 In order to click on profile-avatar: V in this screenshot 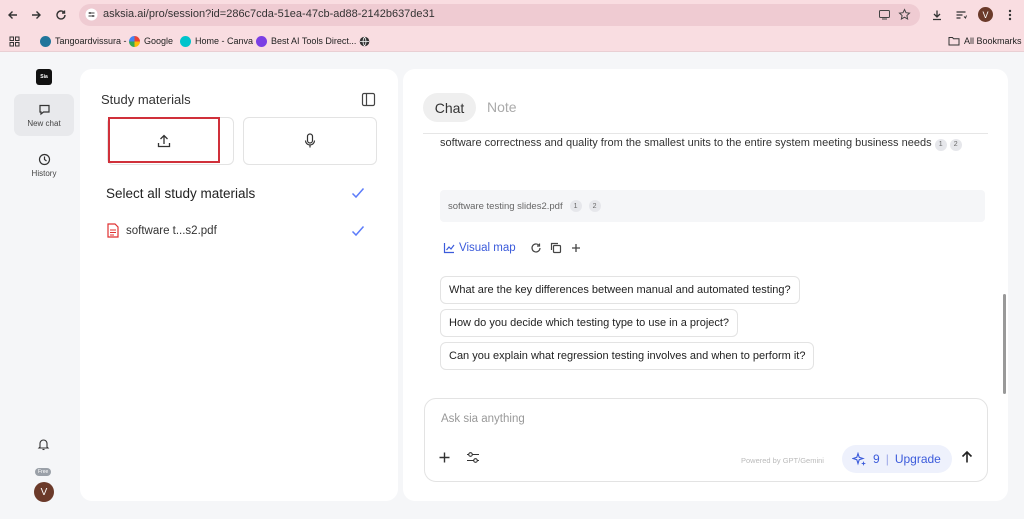, I will do `click(985, 14)`.